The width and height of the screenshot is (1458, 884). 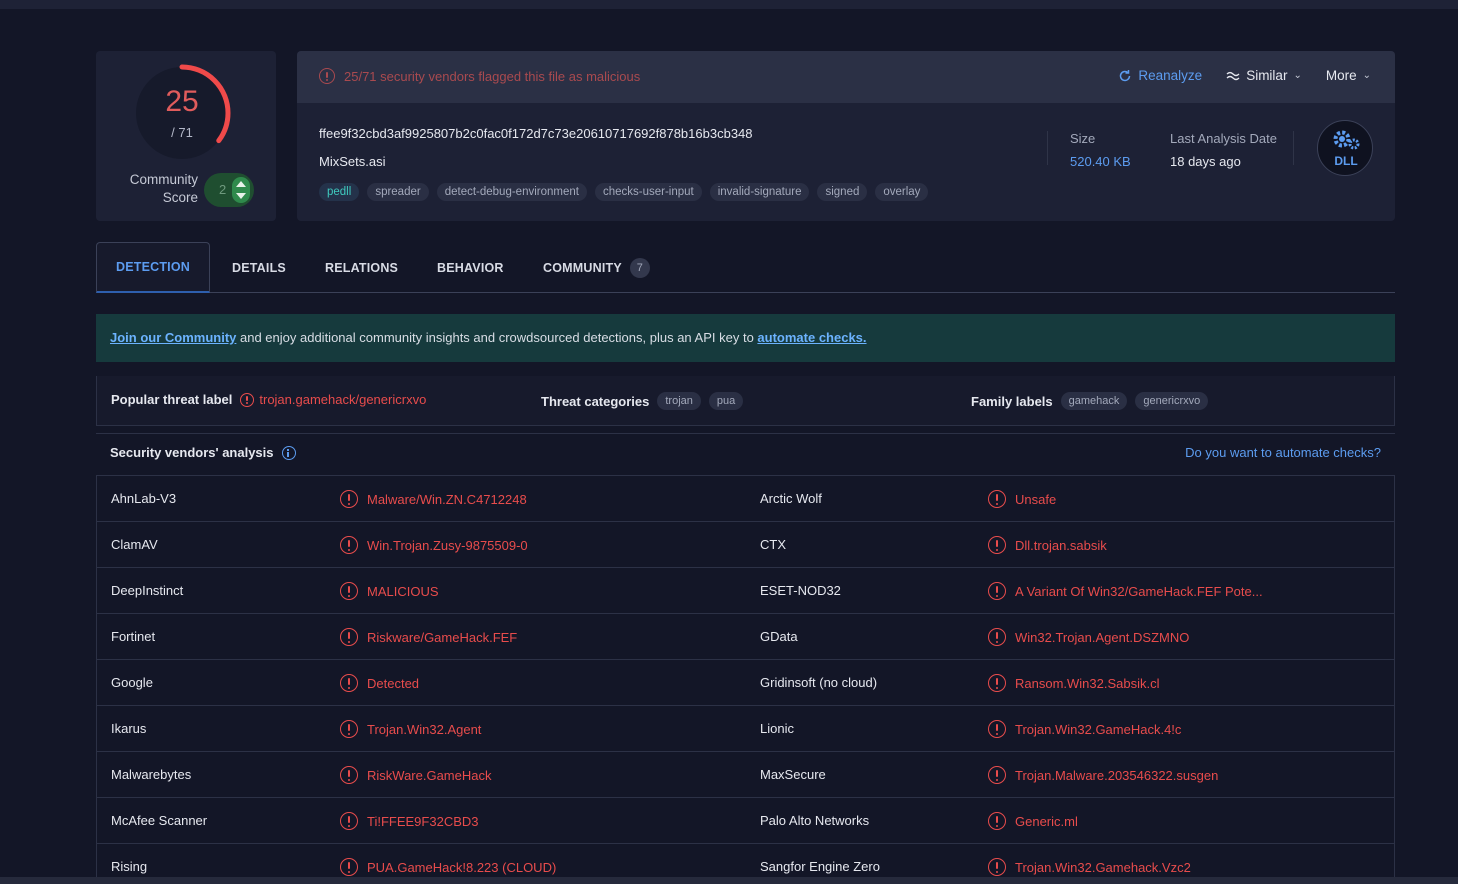 What do you see at coordinates (1213, 150) in the screenshot?
I see `last-analysis-date: Last Analysis Date 18 days ago` at bounding box center [1213, 150].